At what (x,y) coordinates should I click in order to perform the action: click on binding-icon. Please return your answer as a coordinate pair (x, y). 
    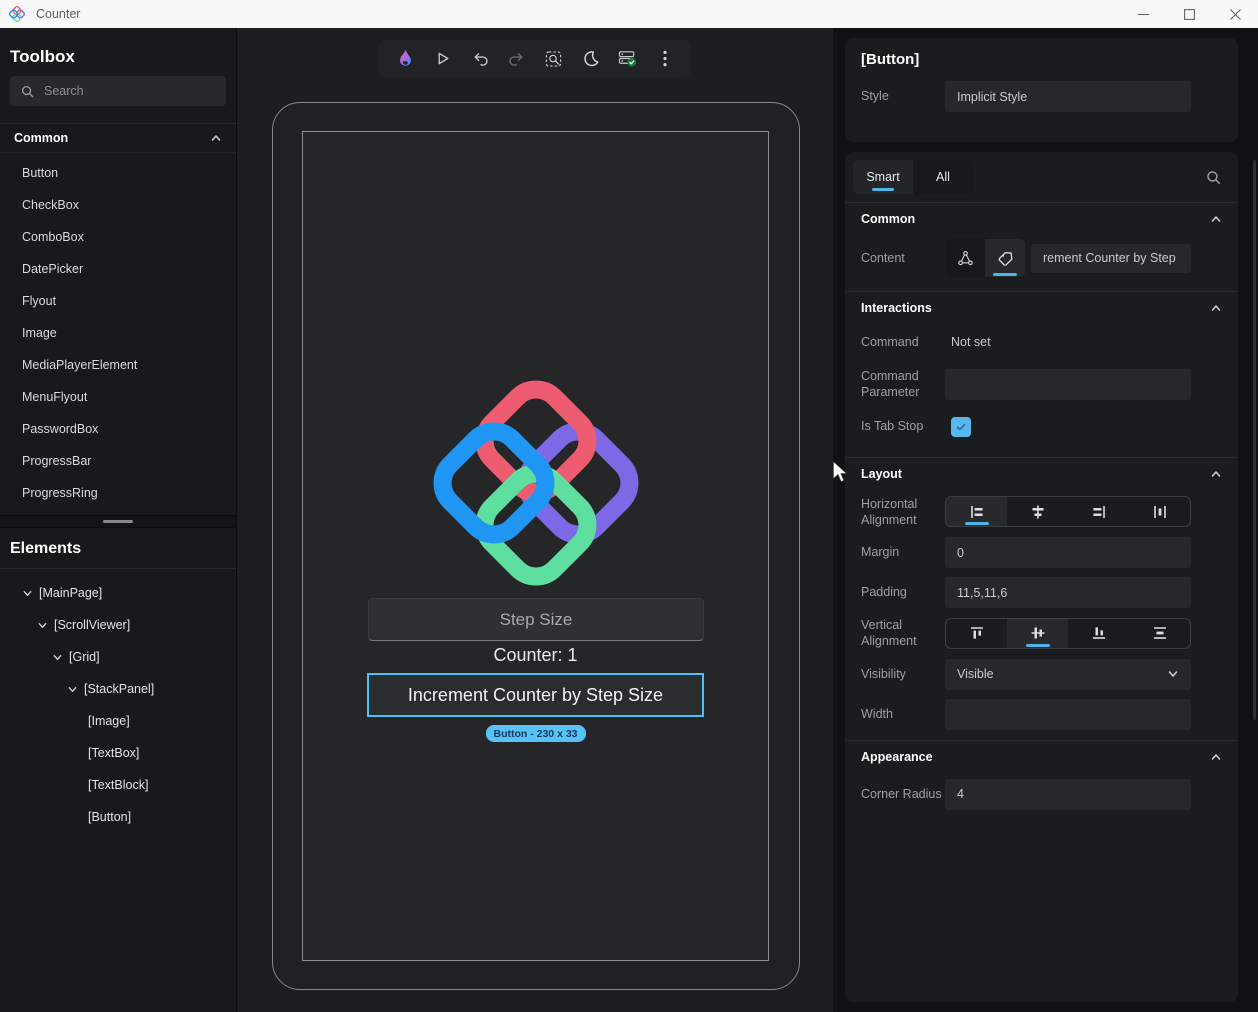
    Looking at the image, I should click on (965, 257).